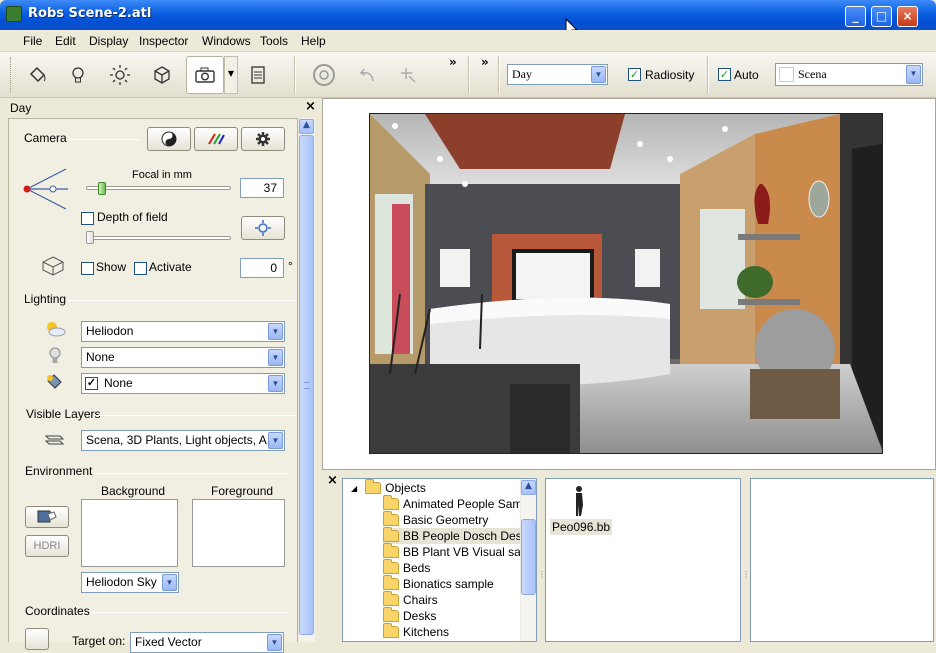 This screenshot has height=653, width=936. What do you see at coordinates (140, 268) in the screenshot?
I see `activate-checkbox` at bounding box center [140, 268].